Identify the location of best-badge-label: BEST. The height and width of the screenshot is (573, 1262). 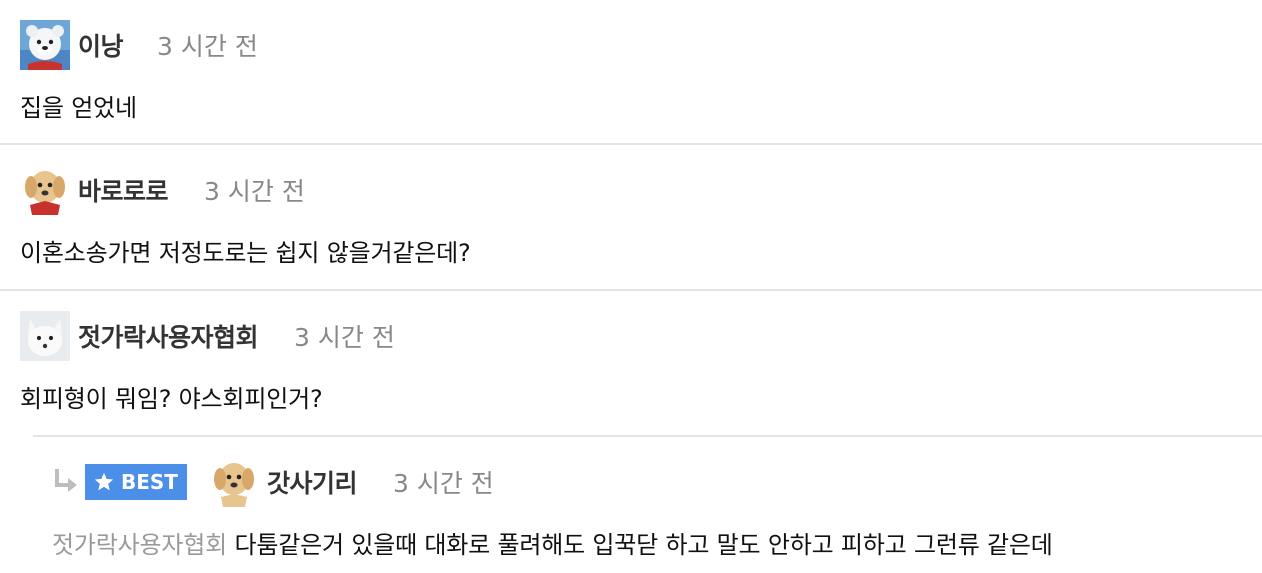
(149, 482).